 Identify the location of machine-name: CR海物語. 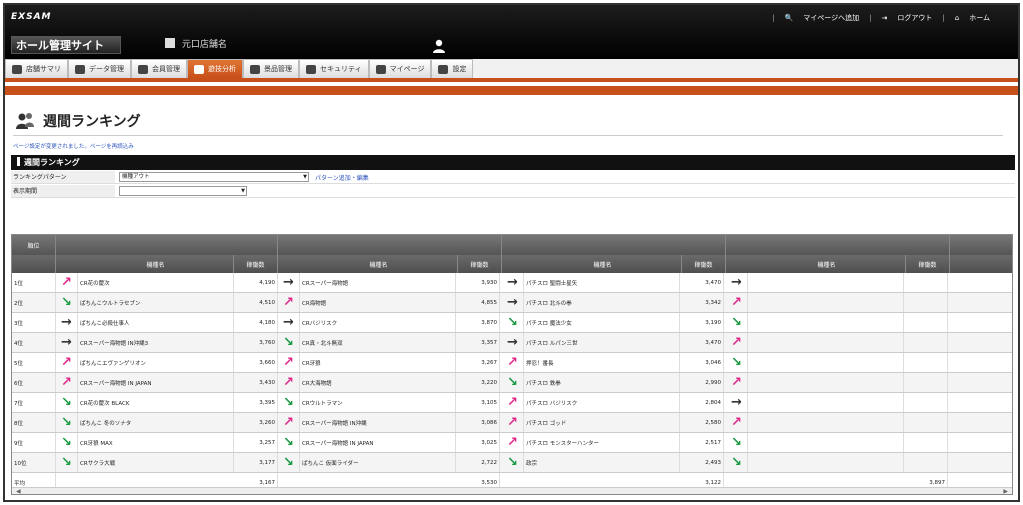
(378, 302).